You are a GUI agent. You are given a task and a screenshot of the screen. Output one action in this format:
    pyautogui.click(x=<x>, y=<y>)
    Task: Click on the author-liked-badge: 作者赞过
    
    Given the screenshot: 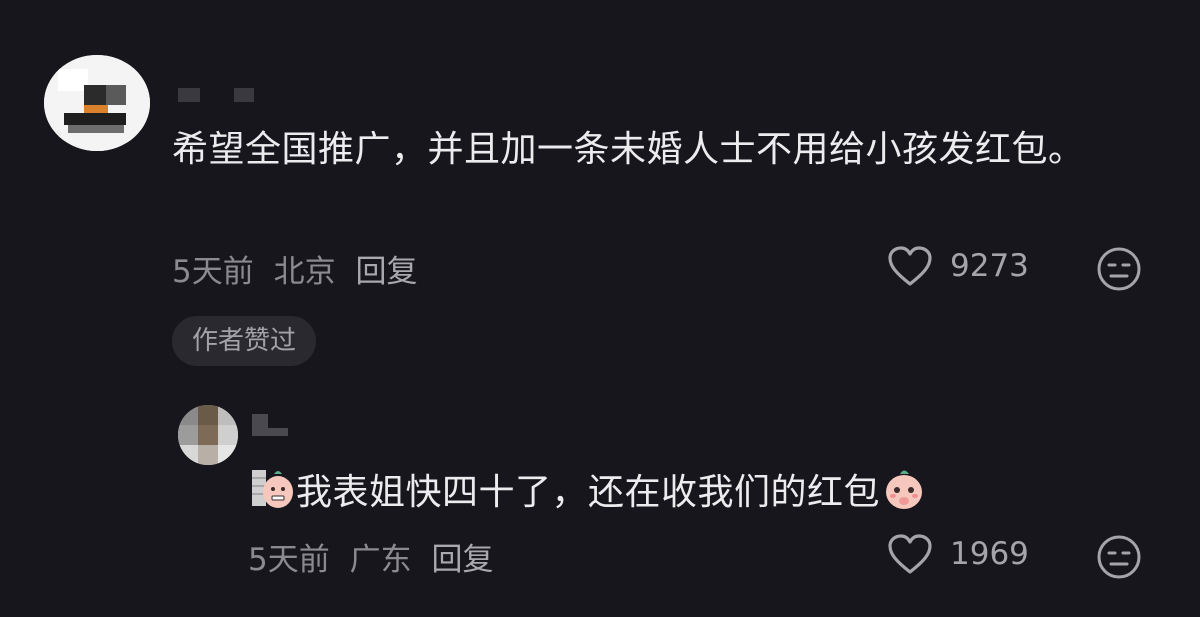 What is the action you would take?
    pyautogui.click(x=244, y=341)
    